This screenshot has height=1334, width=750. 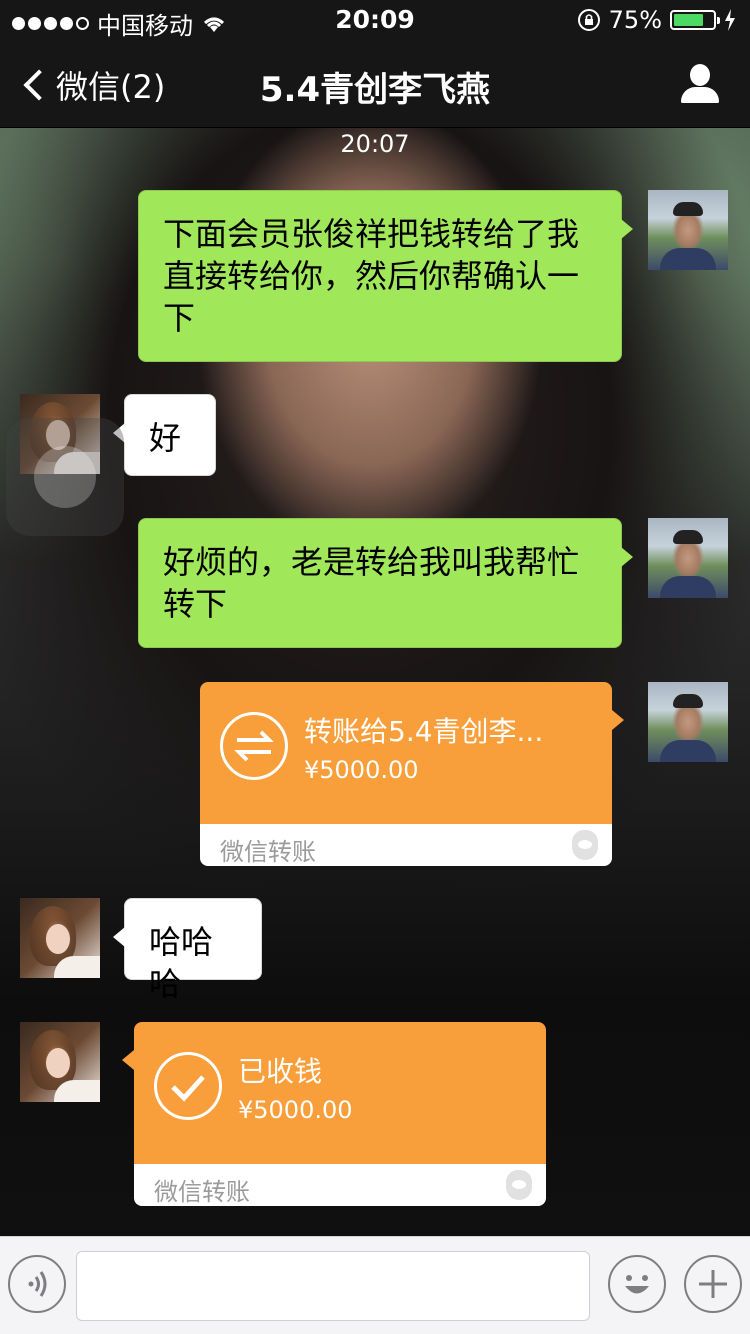 What do you see at coordinates (700, 75) in the screenshot?
I see `person-icon` at bounding box center [700, 75].